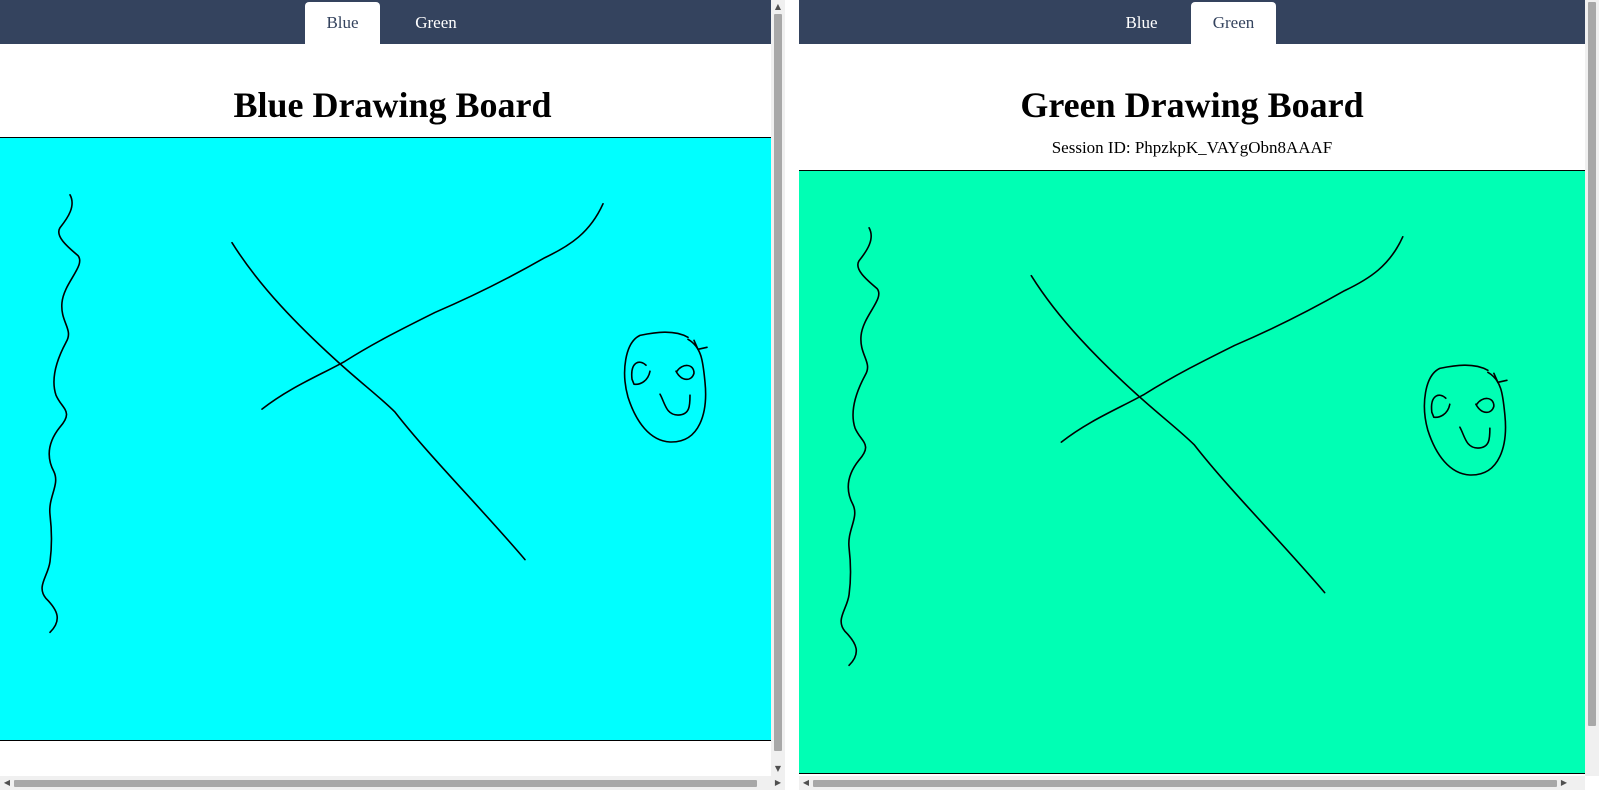 The height and width of the screenshot is (790, 1599). I want to click on page-title: Green Drawing Board, so click(1192, 105).